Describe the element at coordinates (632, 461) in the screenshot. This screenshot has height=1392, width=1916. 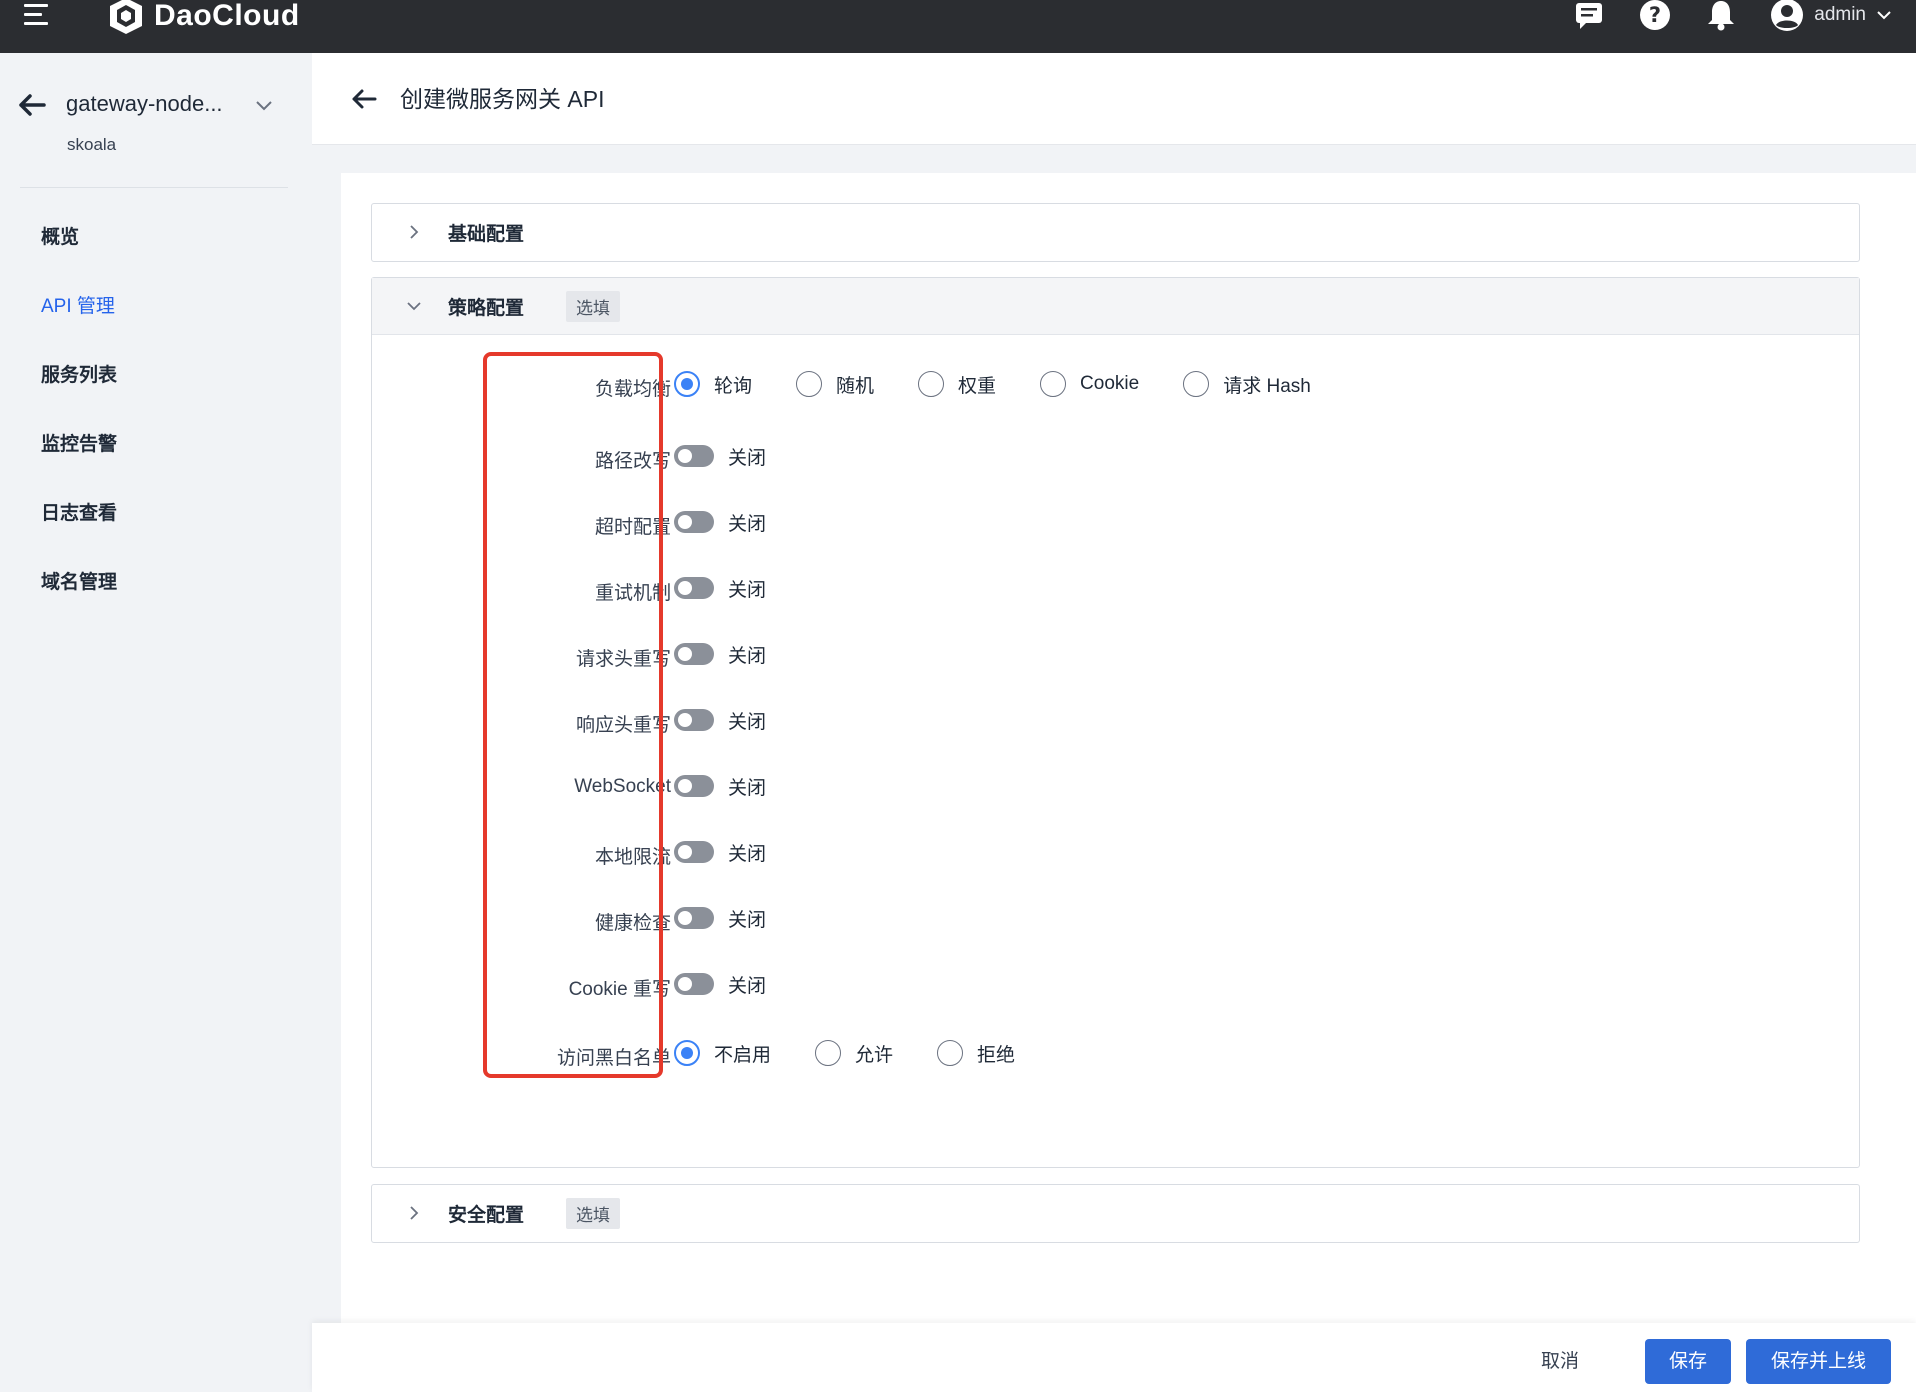
I see `field-label: 路径改写` at that location.